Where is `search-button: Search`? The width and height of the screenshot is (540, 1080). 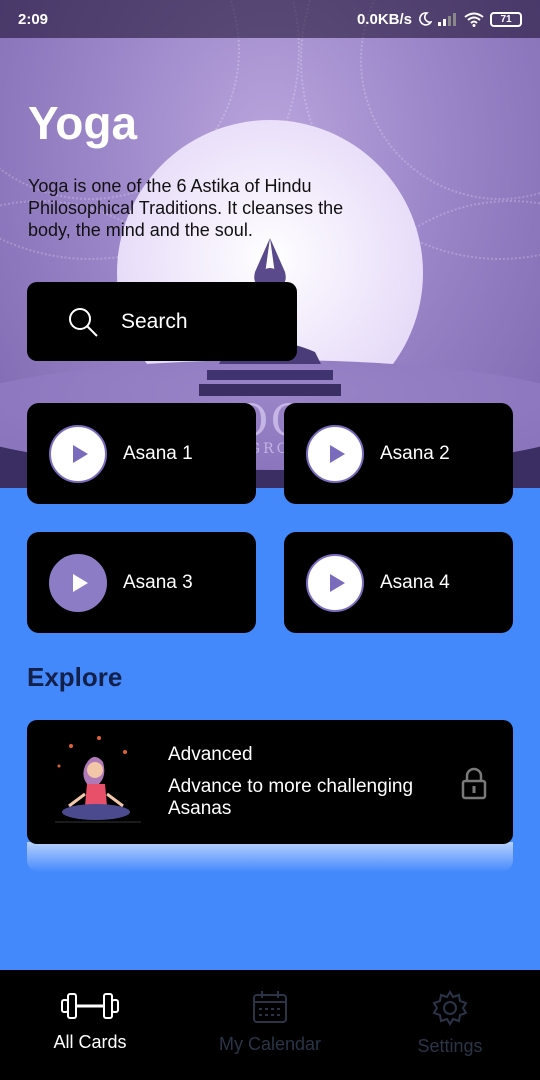
search-button: Search is located at coordinates (162, 321).